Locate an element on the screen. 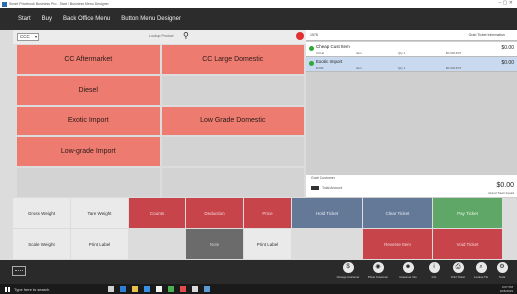 The width and height of the screenshot is (517, 294). tare-weight-button: Tare Weight is located at coordinates (100, 213).